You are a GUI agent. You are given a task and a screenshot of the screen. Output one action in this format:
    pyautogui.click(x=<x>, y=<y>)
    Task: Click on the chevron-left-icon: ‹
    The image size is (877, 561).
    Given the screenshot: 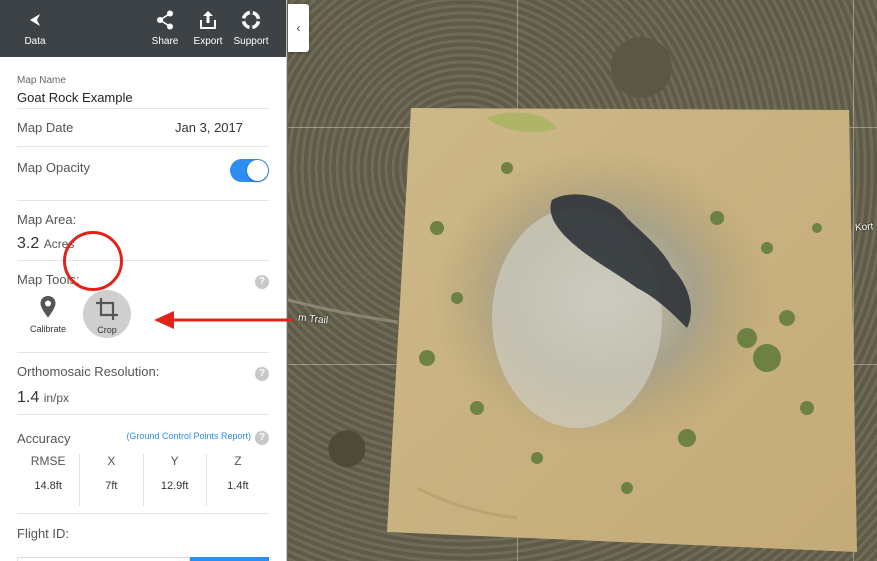 What is the action you would take?
    pyautogui.click(x=298, y=28)
    